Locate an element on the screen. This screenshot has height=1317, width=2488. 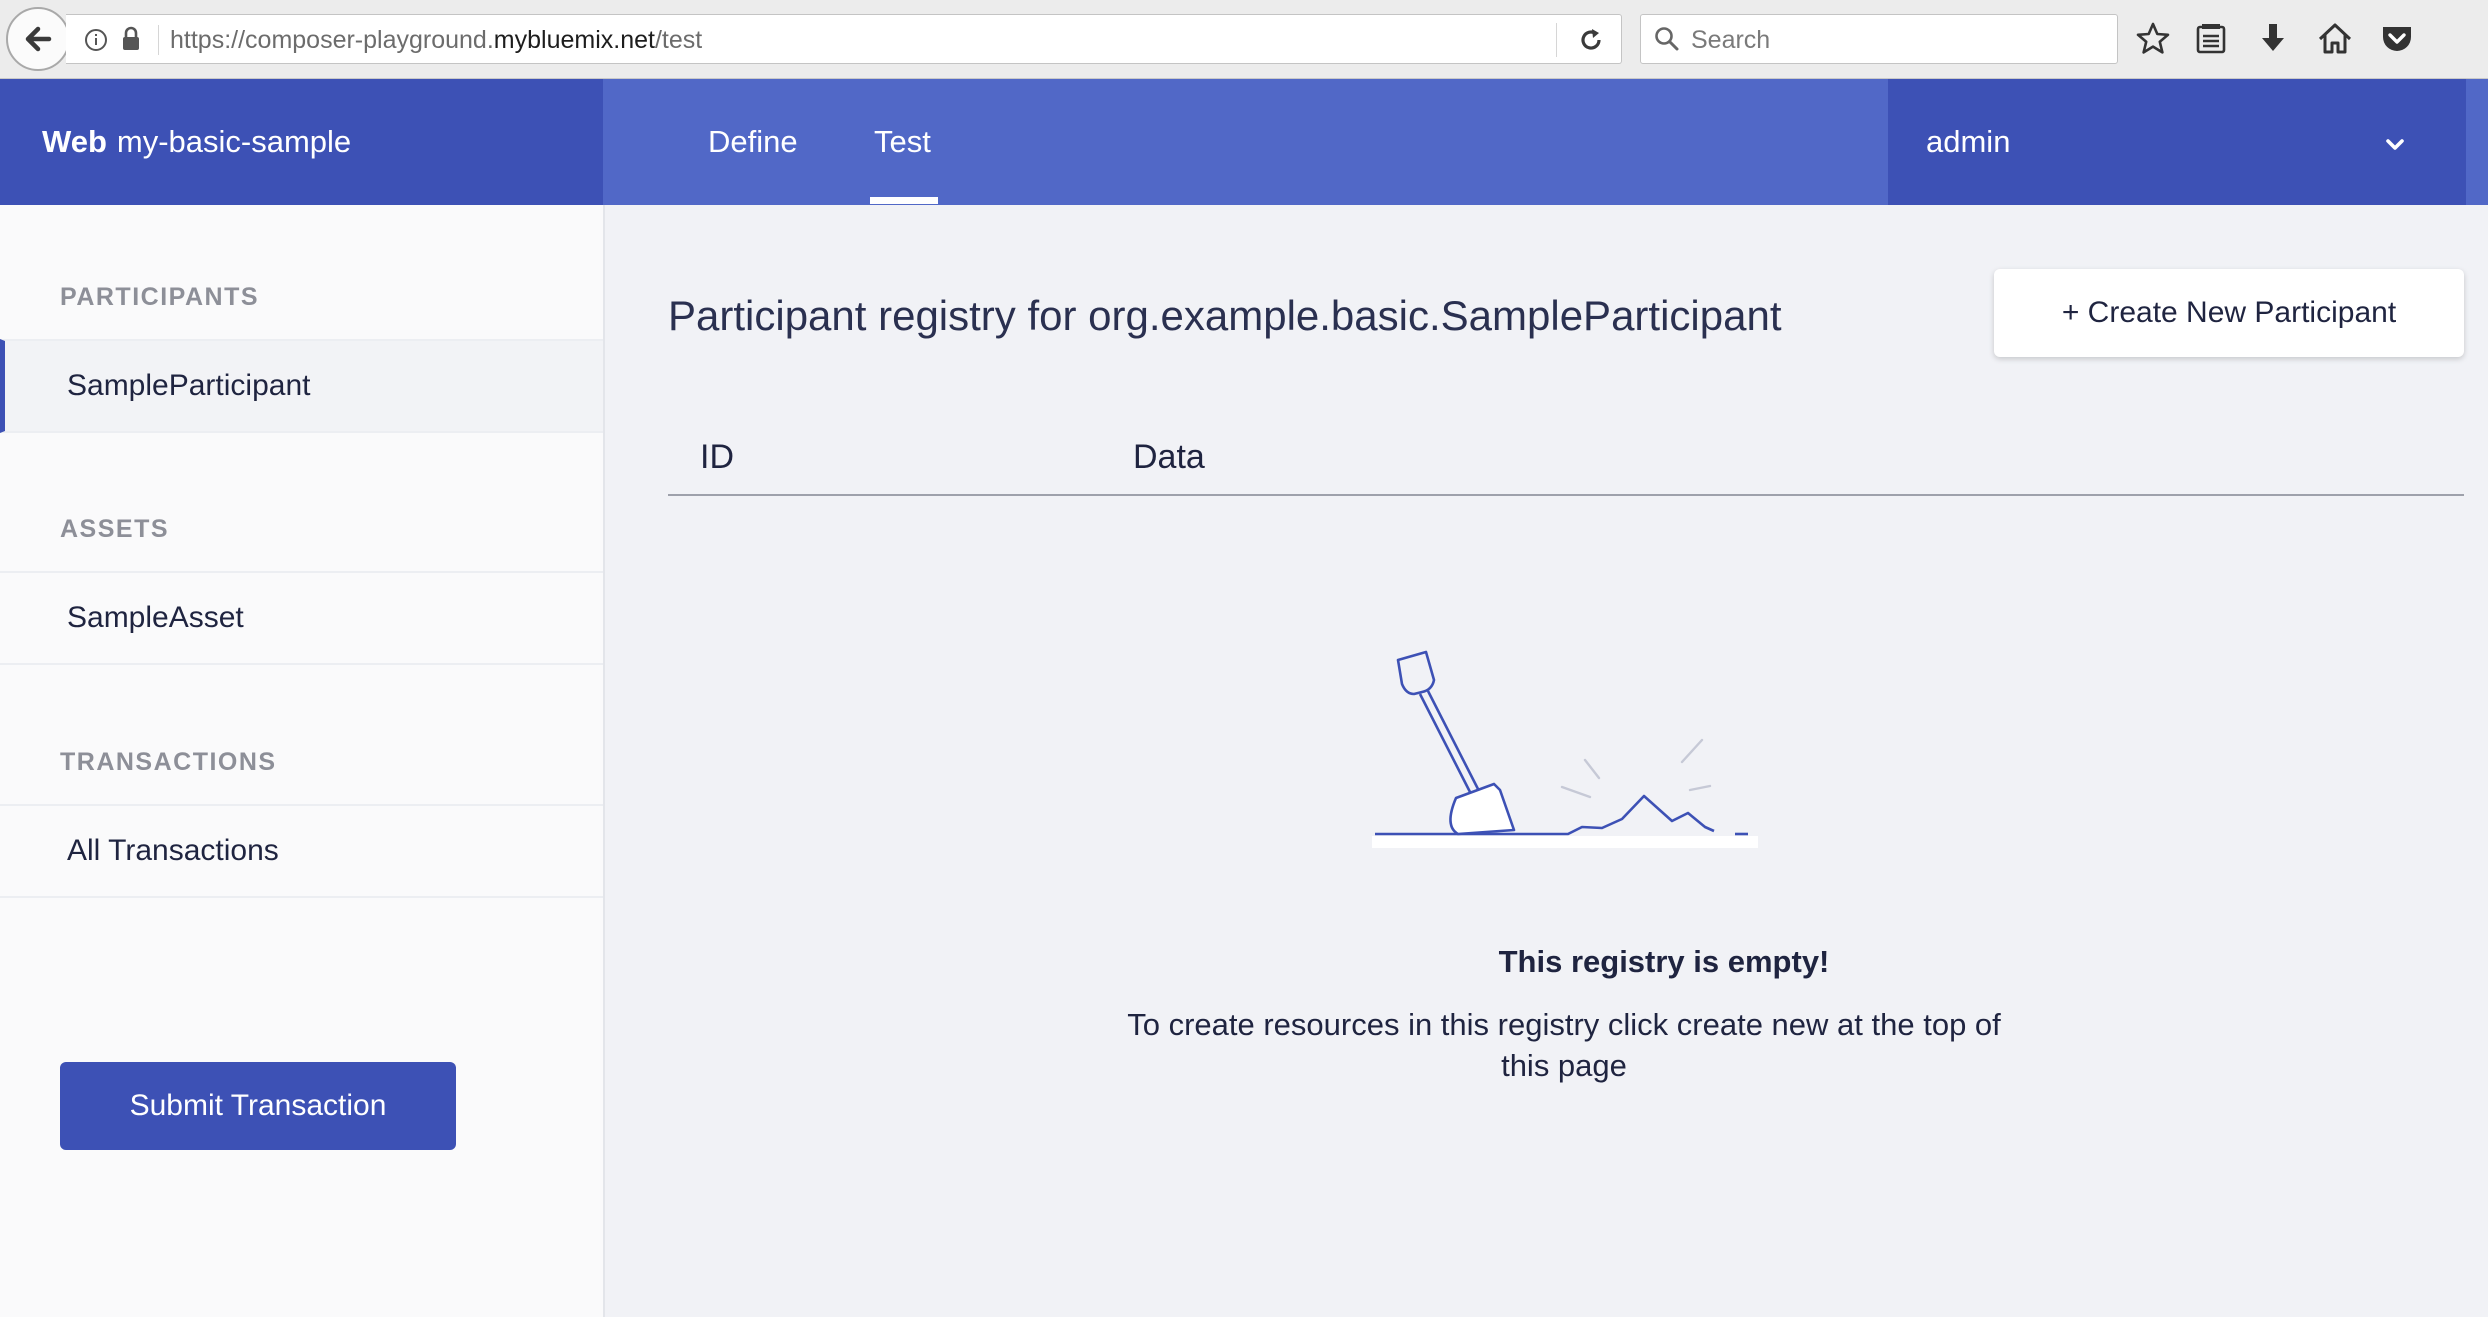
sidebar-item-sample-asset: SampleAsset is located at coordinates (301, 618).